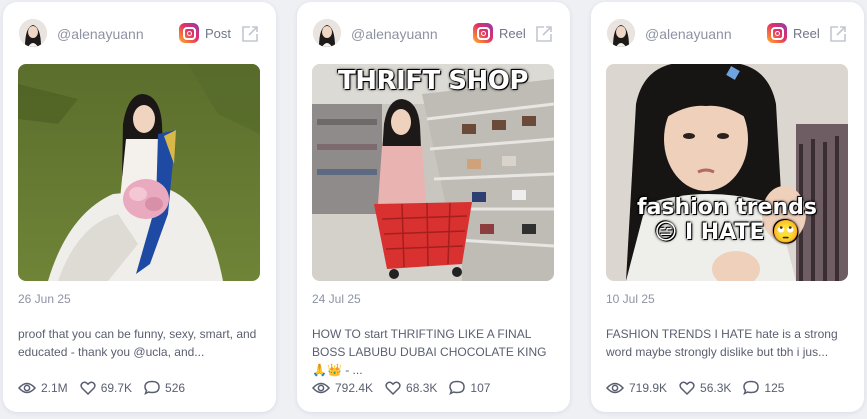  Describe the element at coordinates (716, 387) in the screenshot. I see `likes-count: 56.3K` at that location.